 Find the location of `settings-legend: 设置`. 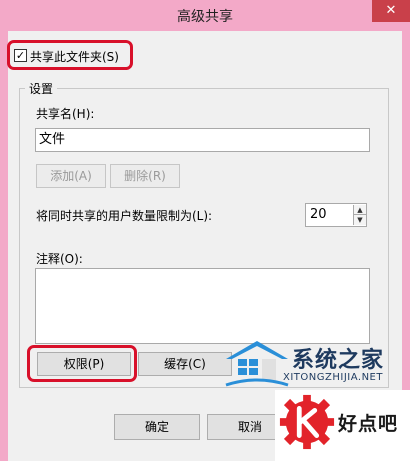

settings-legend: 设置 is located at coordinates (41, 88).